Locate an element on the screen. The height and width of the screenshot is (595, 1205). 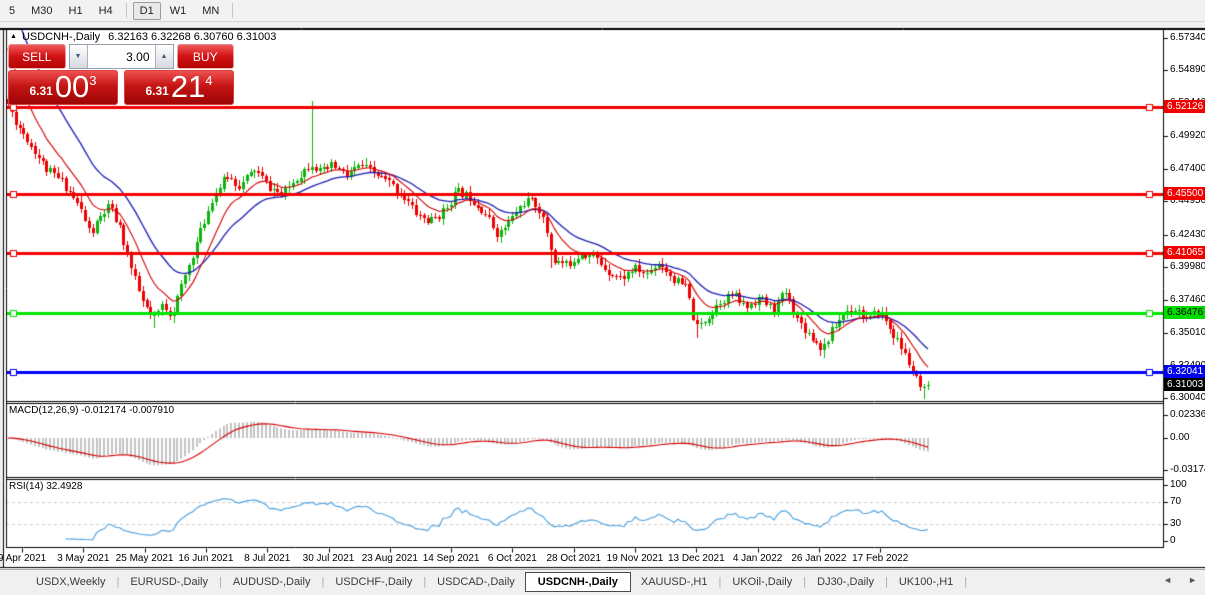
tab-uk100-h1: UK100-,H1 is located at coordinates (926, 582).